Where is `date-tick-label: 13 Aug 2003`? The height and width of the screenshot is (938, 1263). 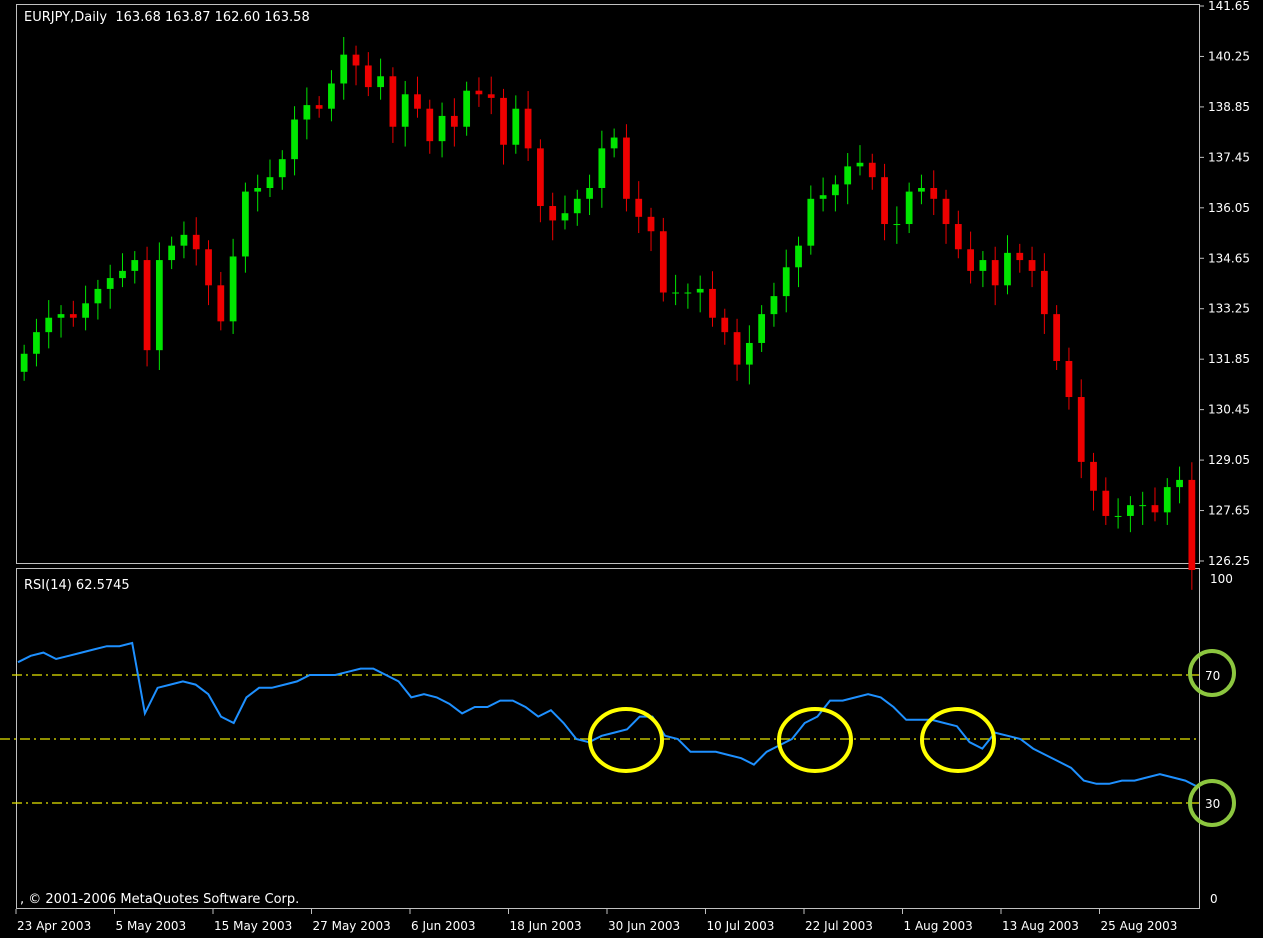 date-tick-label: 13 Aug 2003 is located at coordinates (1040, 926).